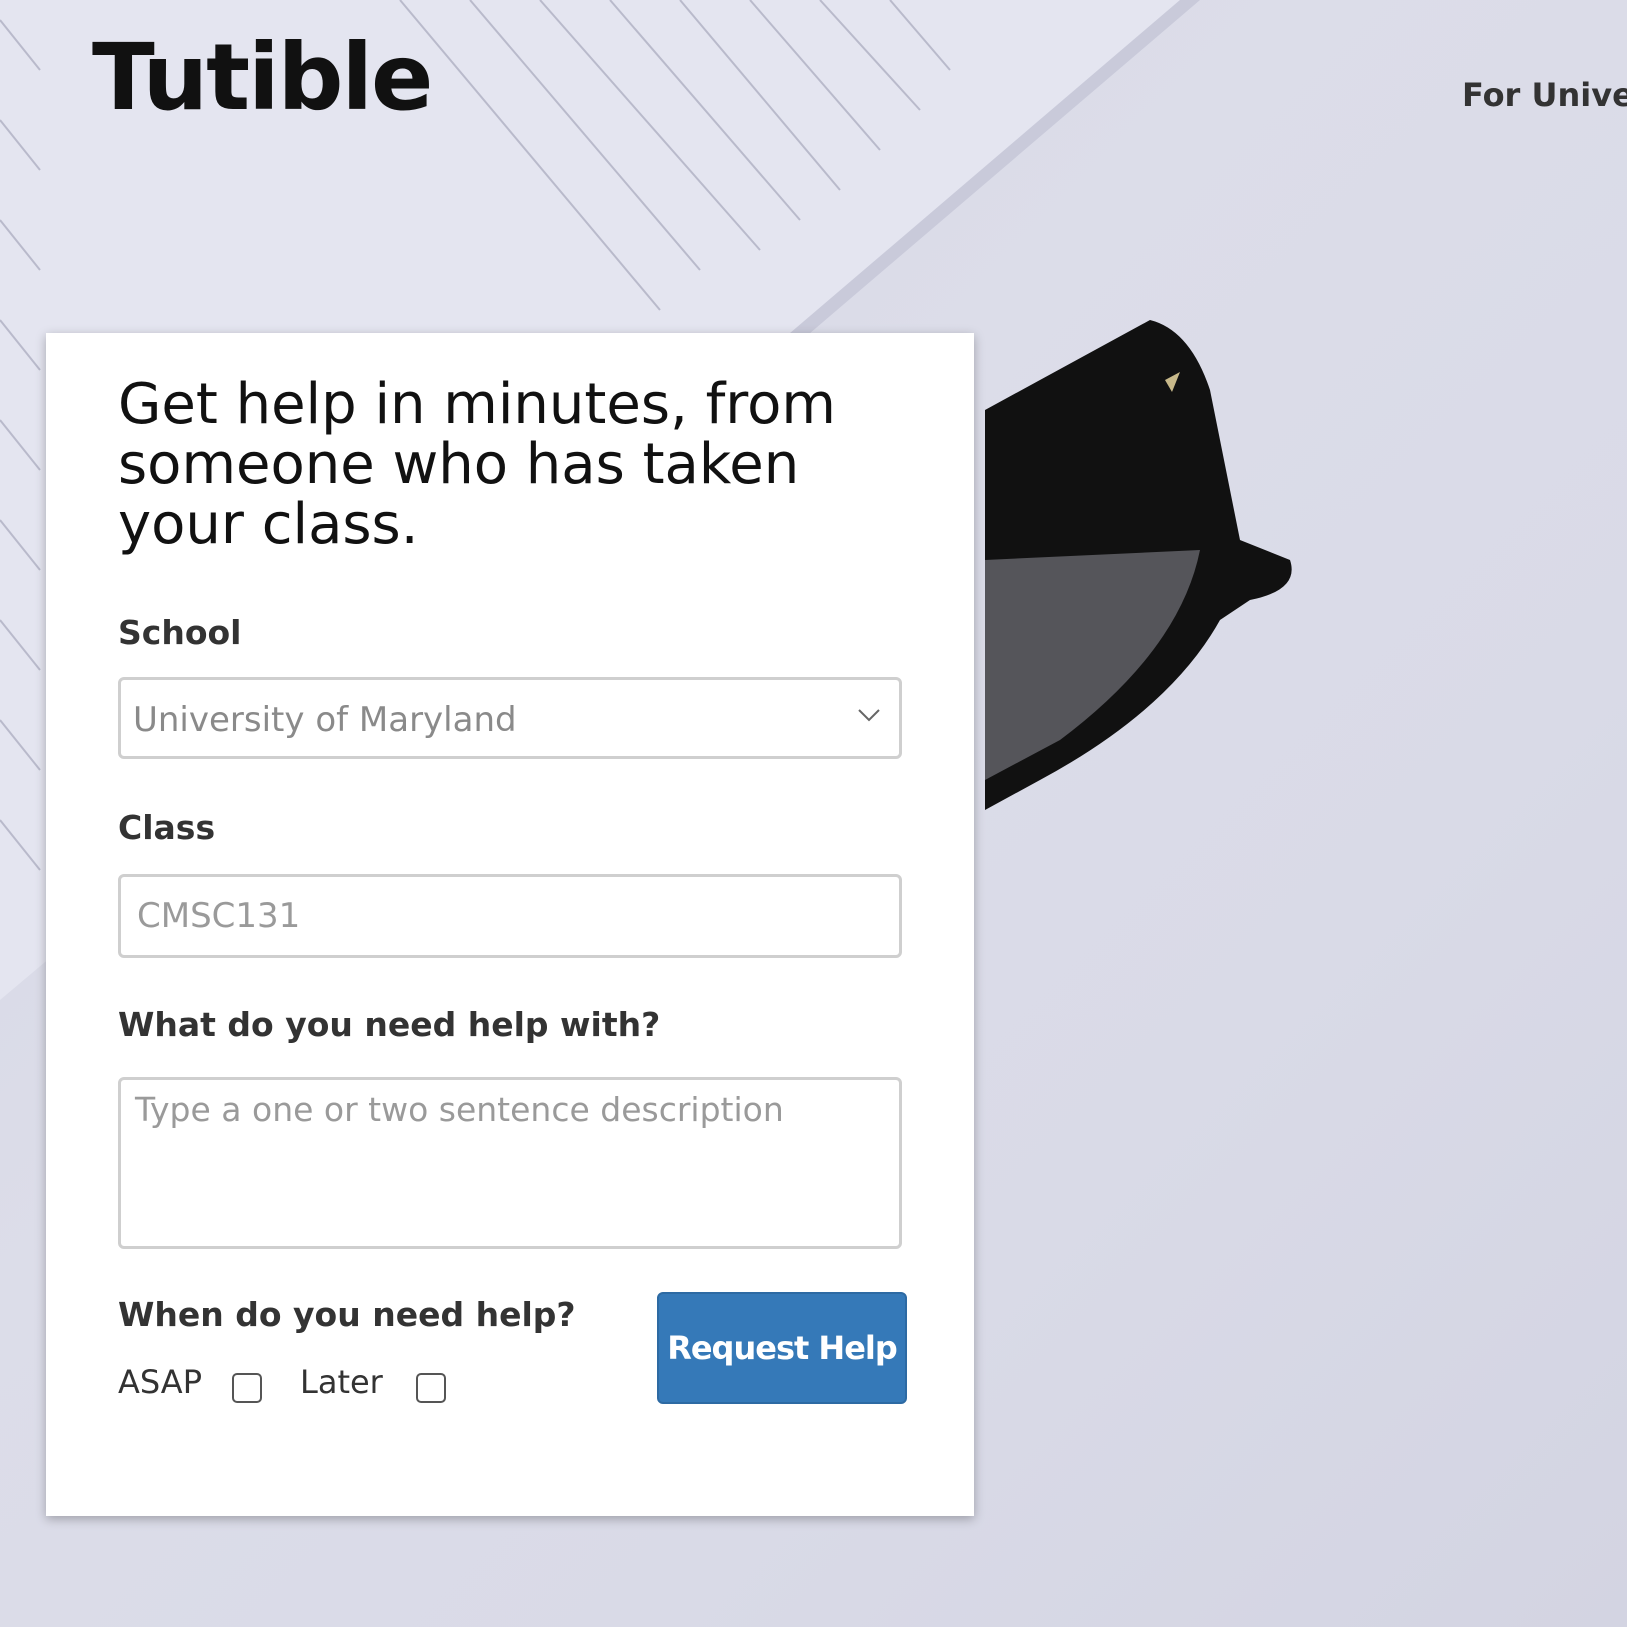  I want to click on help-description-label: What do you need help with?, so click(389, 1024).